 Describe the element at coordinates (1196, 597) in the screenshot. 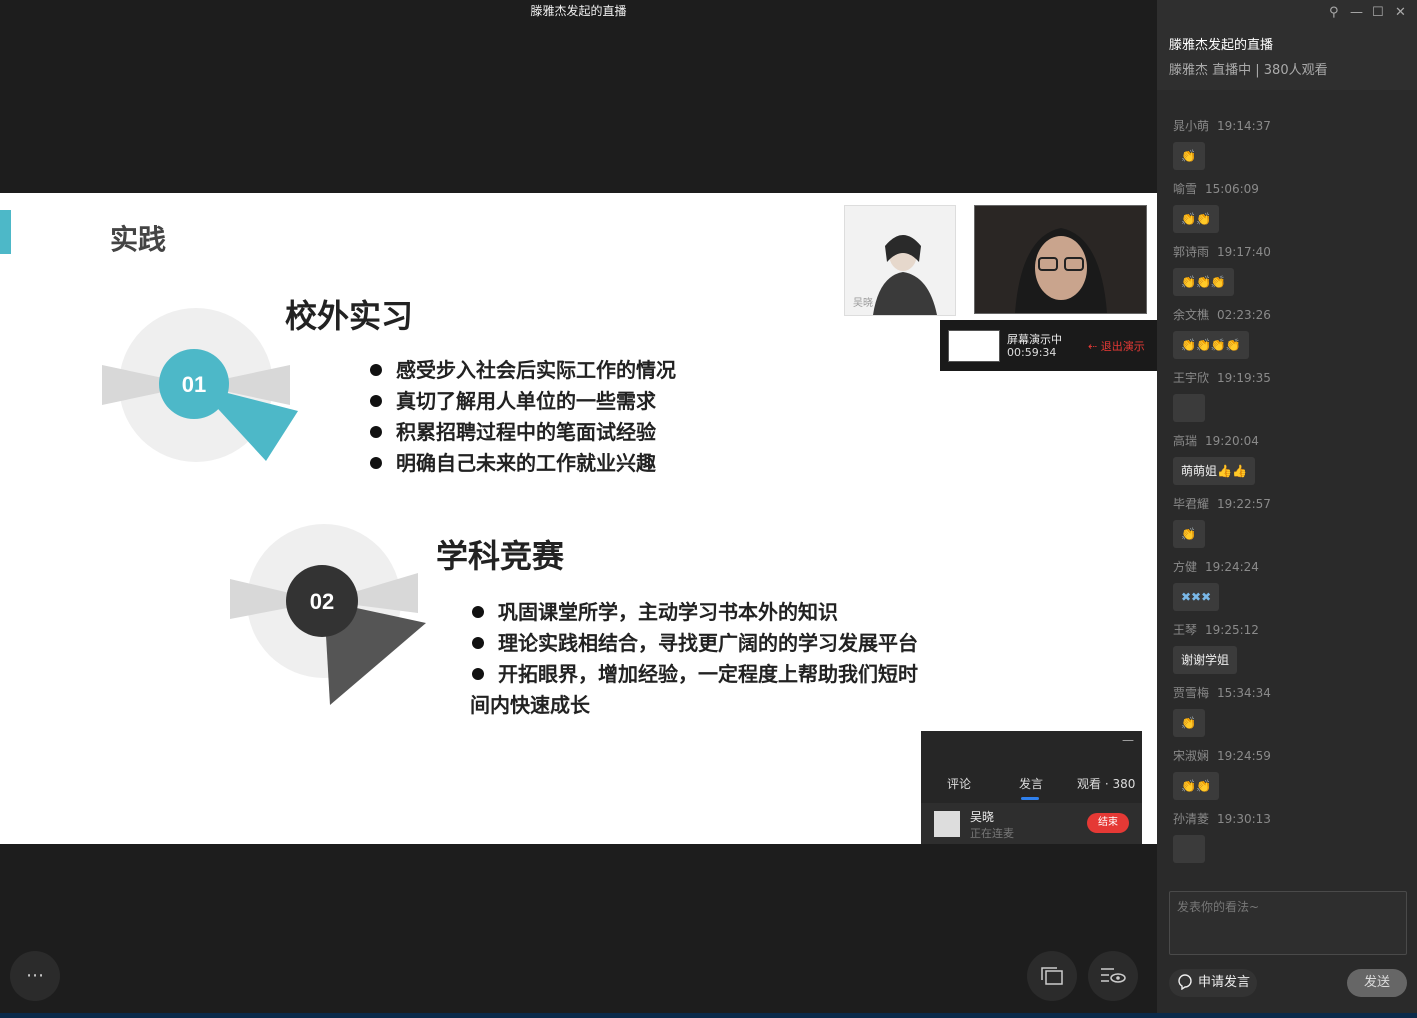

I see `message-bubble: ✖✖✖` at that location.